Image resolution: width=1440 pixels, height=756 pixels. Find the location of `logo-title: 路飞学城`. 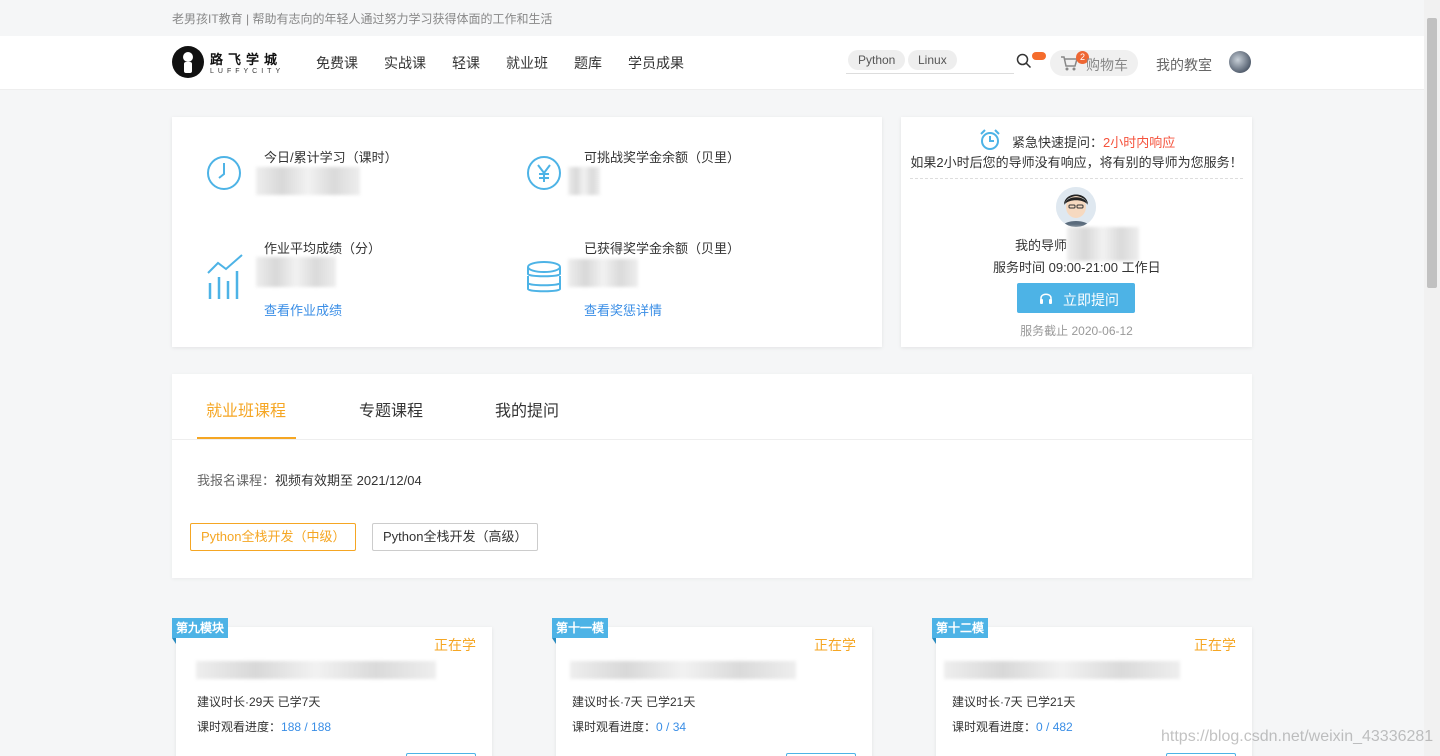

logo-title: 路飞学城 is located at coordinates (246, 59).